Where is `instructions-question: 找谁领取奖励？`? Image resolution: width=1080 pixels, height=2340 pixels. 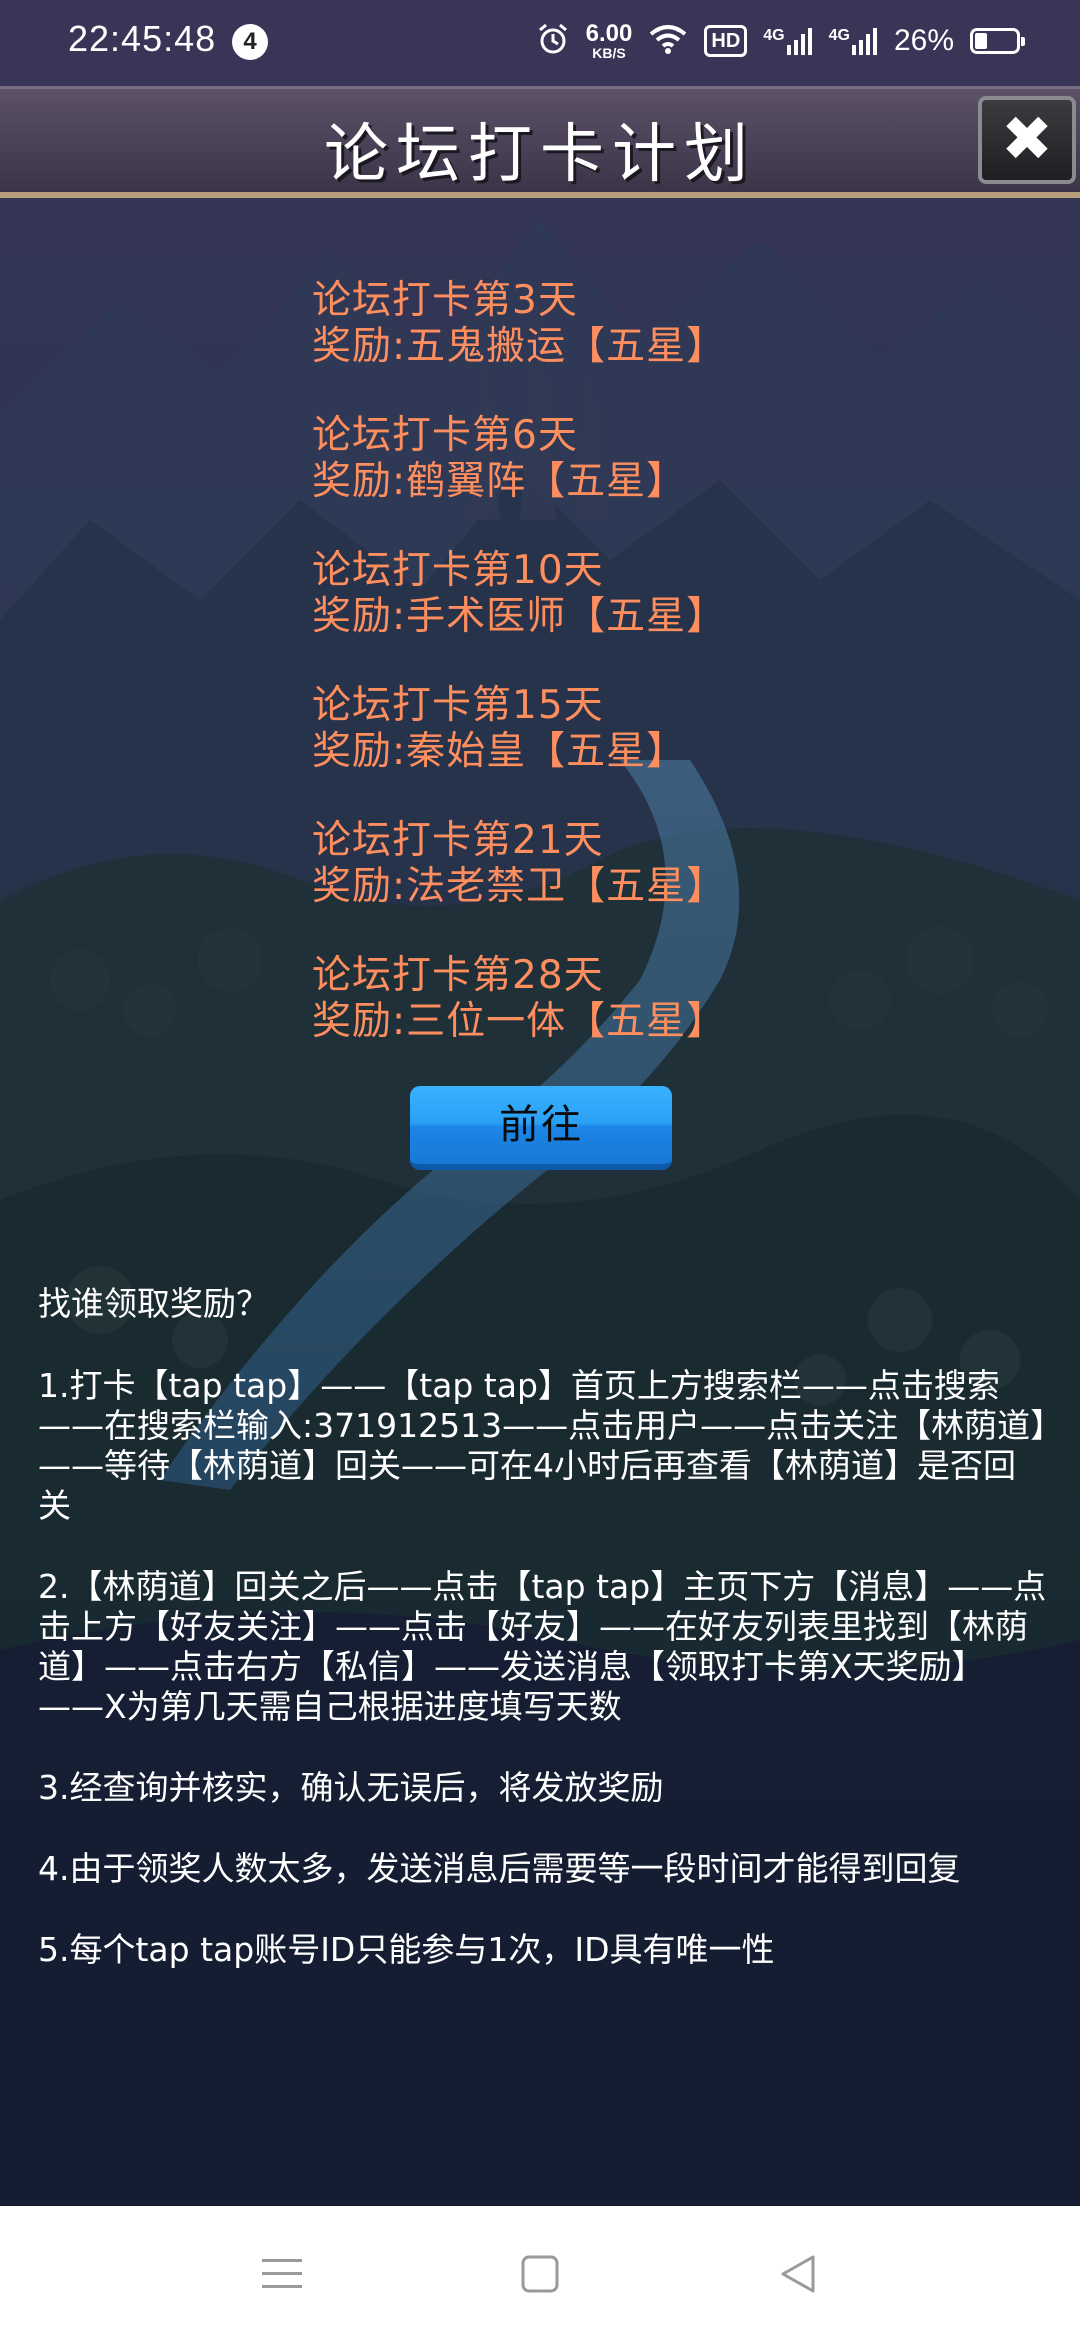
instructions-question: 找谁领取奖励？ is located at coordinates (153, 1303).